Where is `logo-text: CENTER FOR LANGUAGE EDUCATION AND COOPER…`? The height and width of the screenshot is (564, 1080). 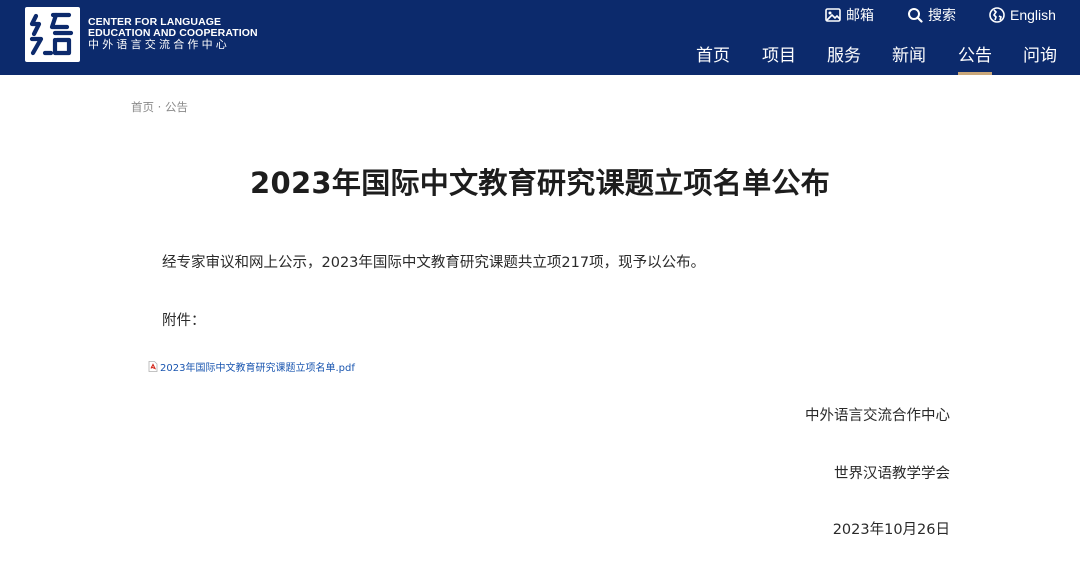
logo-text: CENTER FOR LANGUAGE EDUCATION AND COOPER… is located at coordinates (173, 34).